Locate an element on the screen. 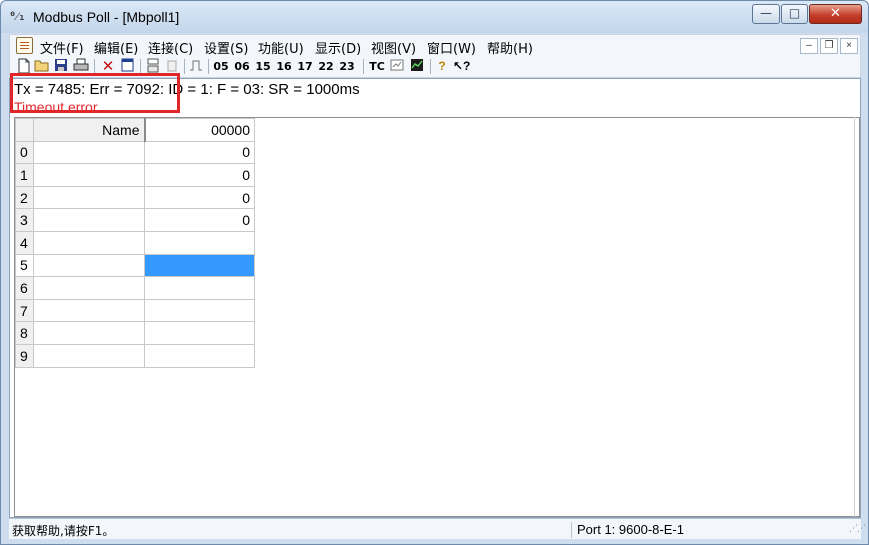  table-row: 1 0 is located at coordinates (135, 175).